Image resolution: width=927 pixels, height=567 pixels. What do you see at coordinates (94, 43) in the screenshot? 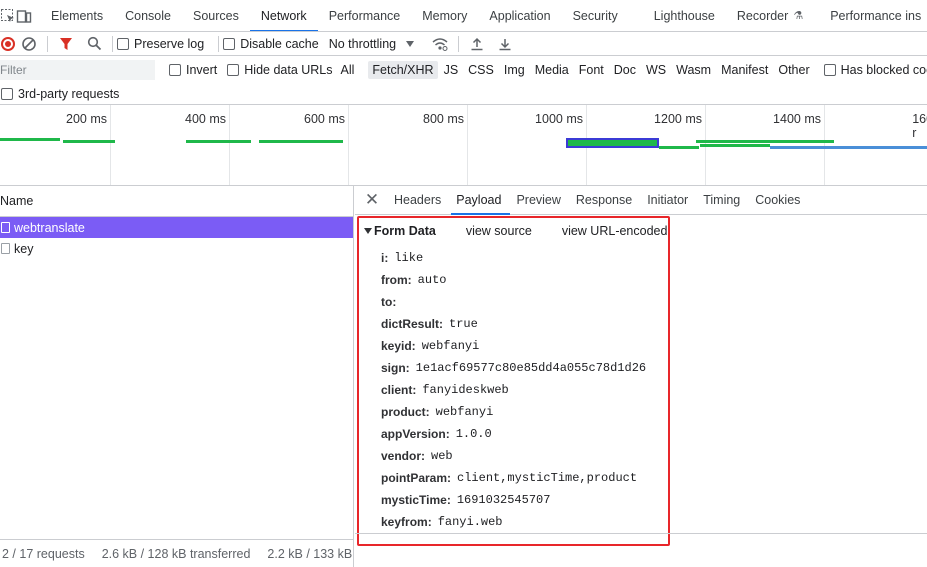
I see `search-icon` at bounding box center [94, 43].